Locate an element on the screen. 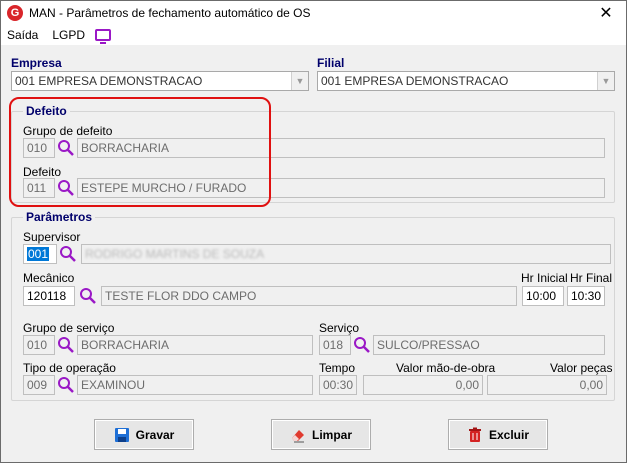 This screenshot has width=627, height=463. servico-desc-field: SULCO/PRESSAO is located at coordinates (489, 345).